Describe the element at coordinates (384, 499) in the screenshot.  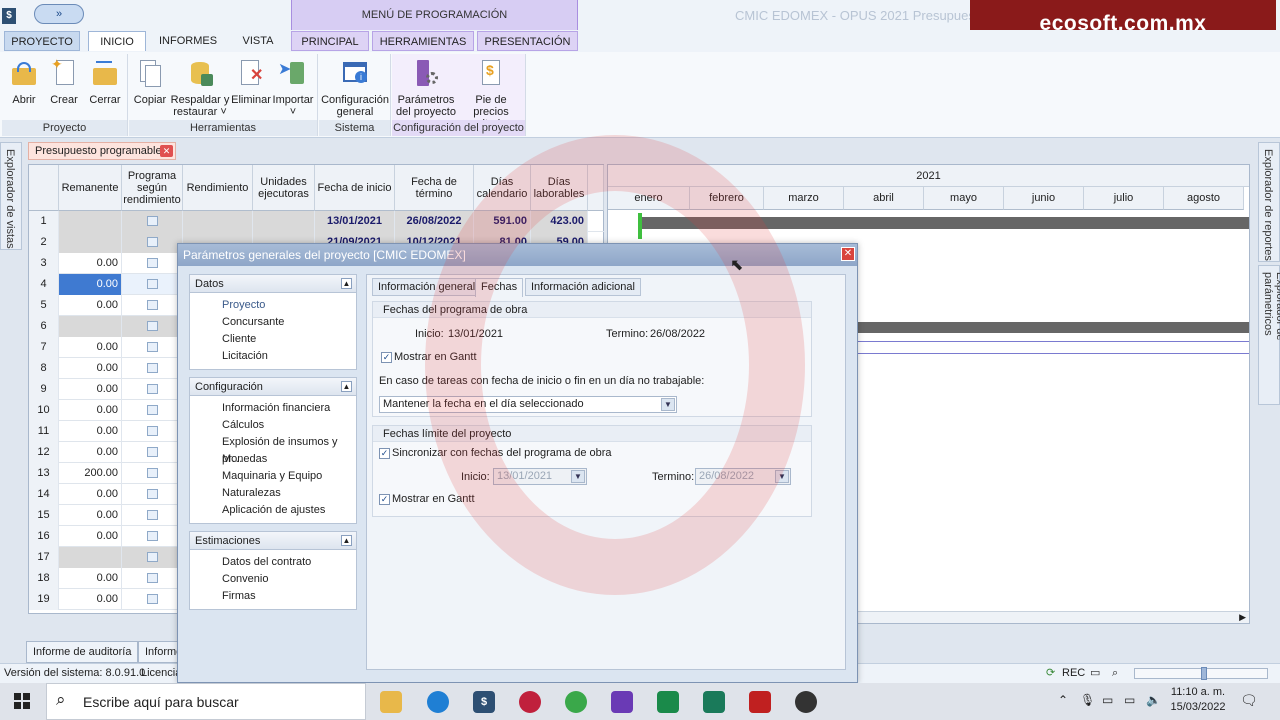
I see `mostrar-gantt-limit-checkbox: ✓` at that location.